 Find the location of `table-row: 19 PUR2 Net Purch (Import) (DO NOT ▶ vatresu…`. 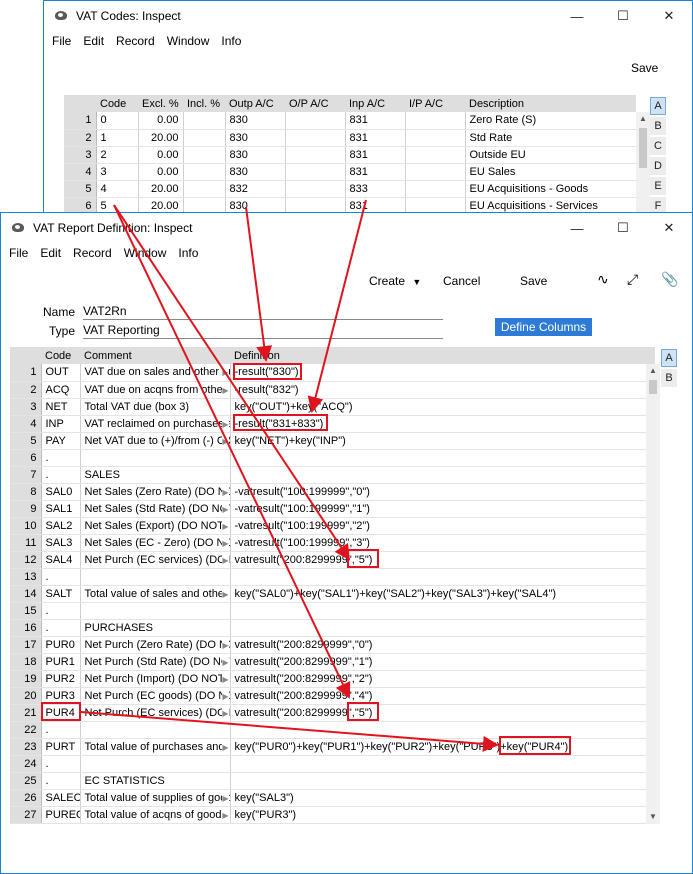

table-row: 19 PUR2 Net Purch (Import) (DO NOT ▶ vatresu… is located at coordinates (333, 679).